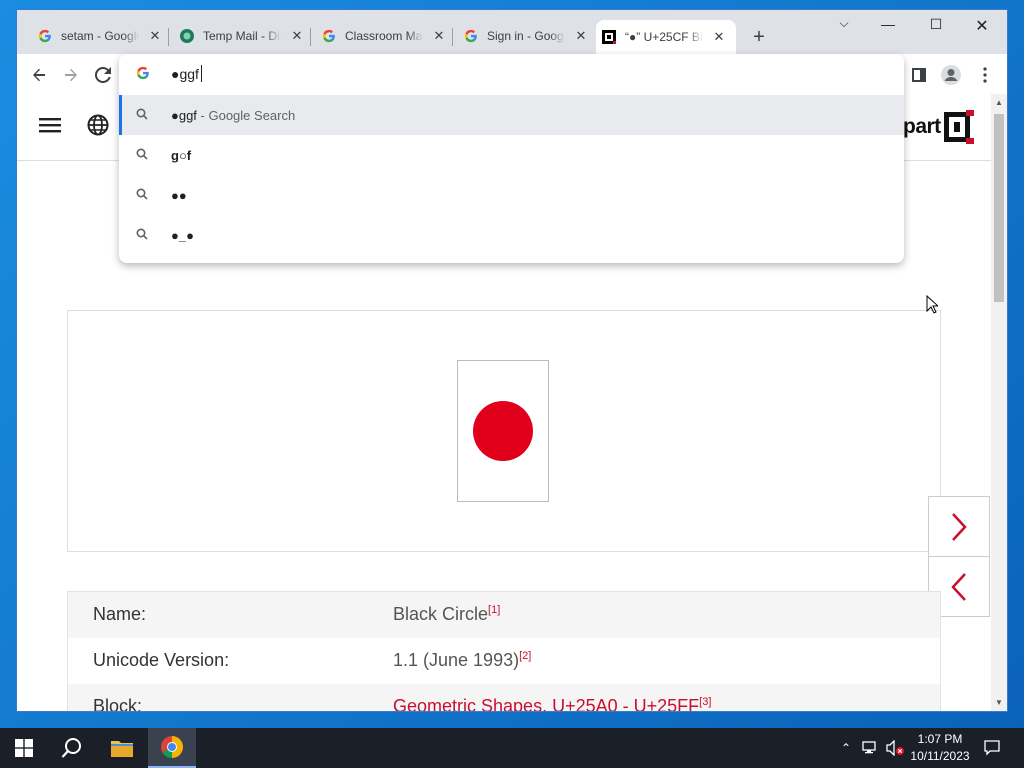 This screenshot has height=768, width=1024. Describe the element at coordinates (888, 24) in the screenshot. I see `minimize-button: —` at that location.